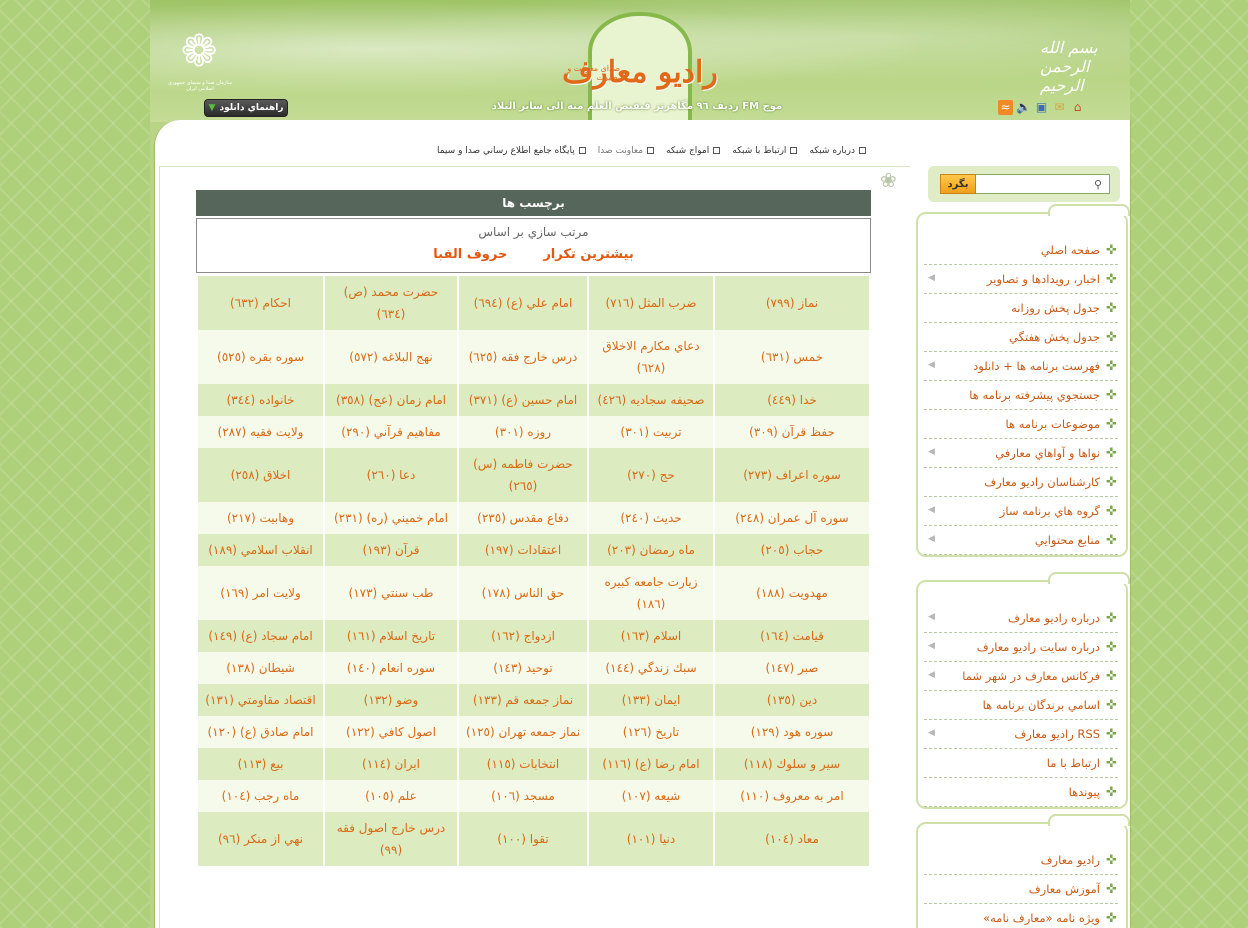 The image size is (1248, 928). What do you see at coordinates (391, 668) in the screenshot?
I see `tag-link: سوره انعام (١٤٠)` at bounding box center [391, 668].